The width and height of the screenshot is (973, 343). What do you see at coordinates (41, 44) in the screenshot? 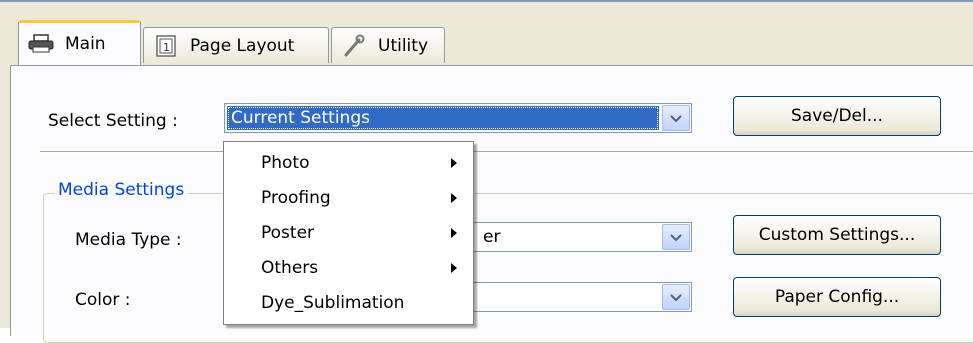
I see `printer-icon` at bounding box center [41, 44].